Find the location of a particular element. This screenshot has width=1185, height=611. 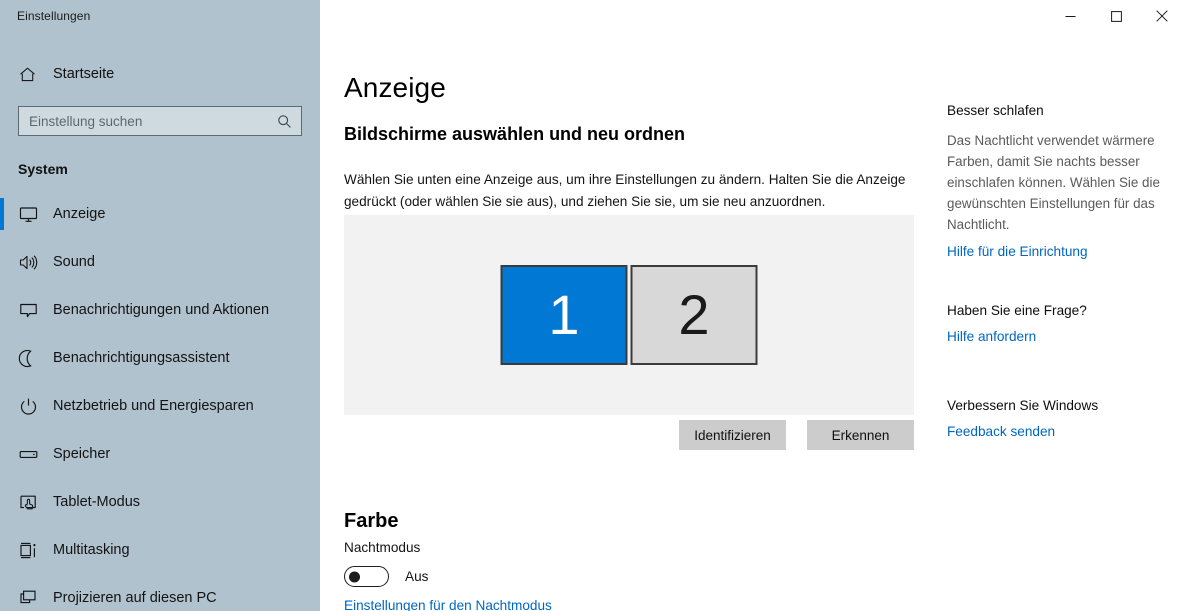

info-heading: Haben Sie eine Frage? is located at coordinates (1017, 310).